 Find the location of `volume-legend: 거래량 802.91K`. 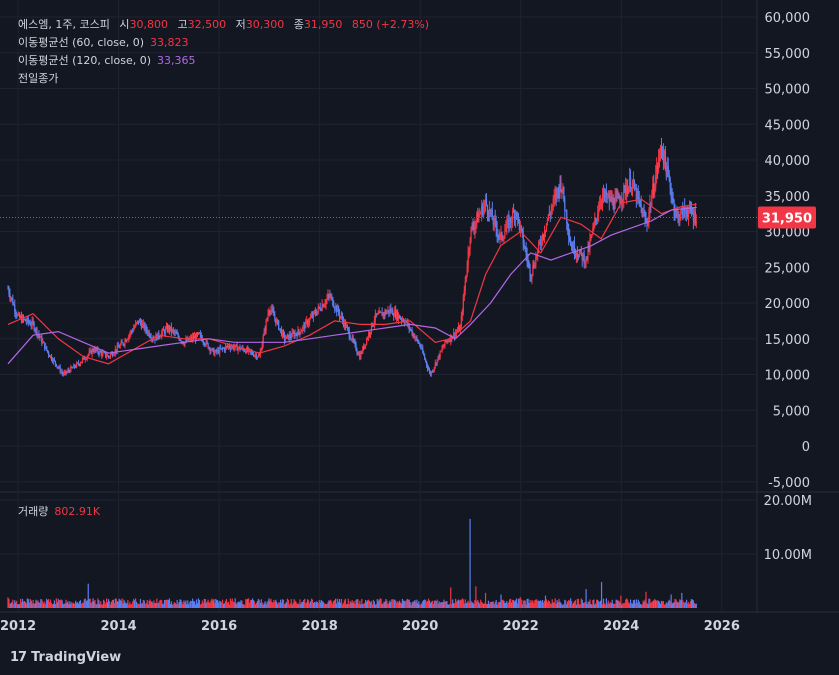

volume-legend: 거래량 802.91K is located at coordinates (59, 512).